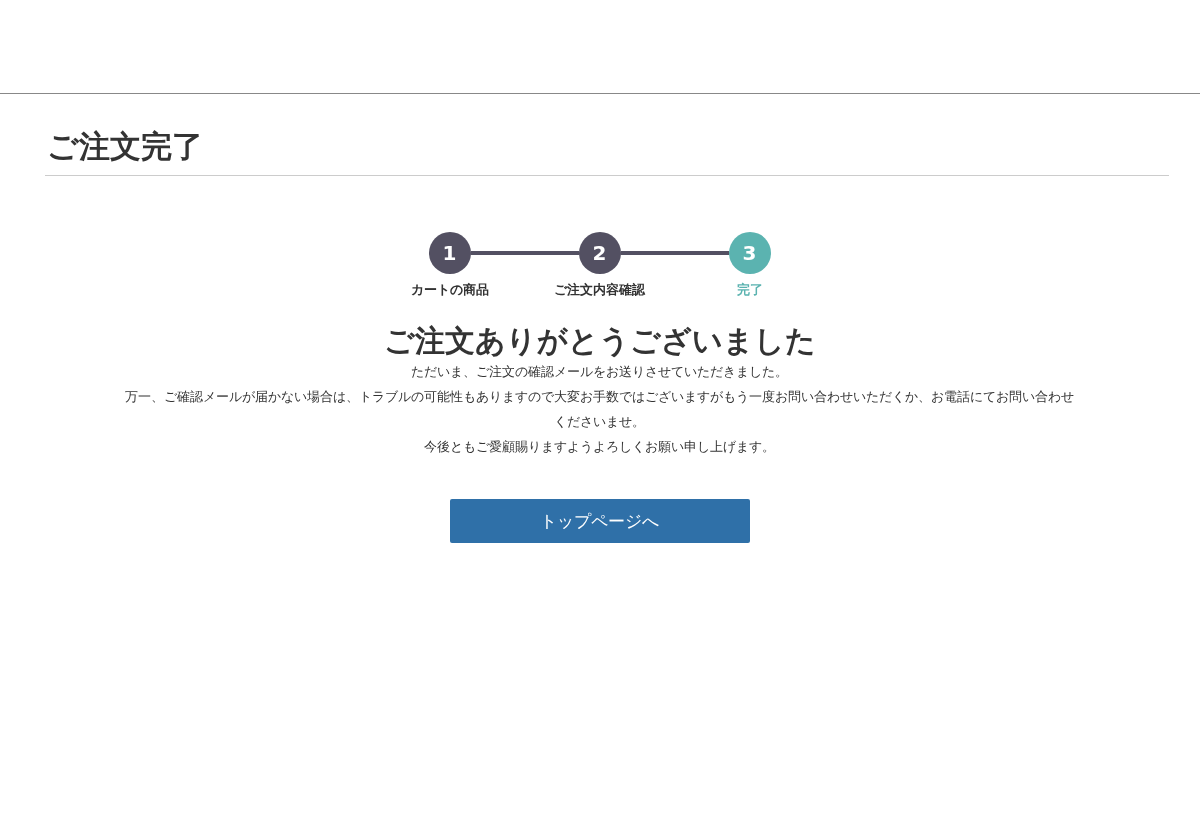 Image resolution: width=1200 pixels, height=825 pixels. What do you see at coordinates (749, 253) in the screenshot?
I see `step-number: 3` at bounding box center [749, 253].